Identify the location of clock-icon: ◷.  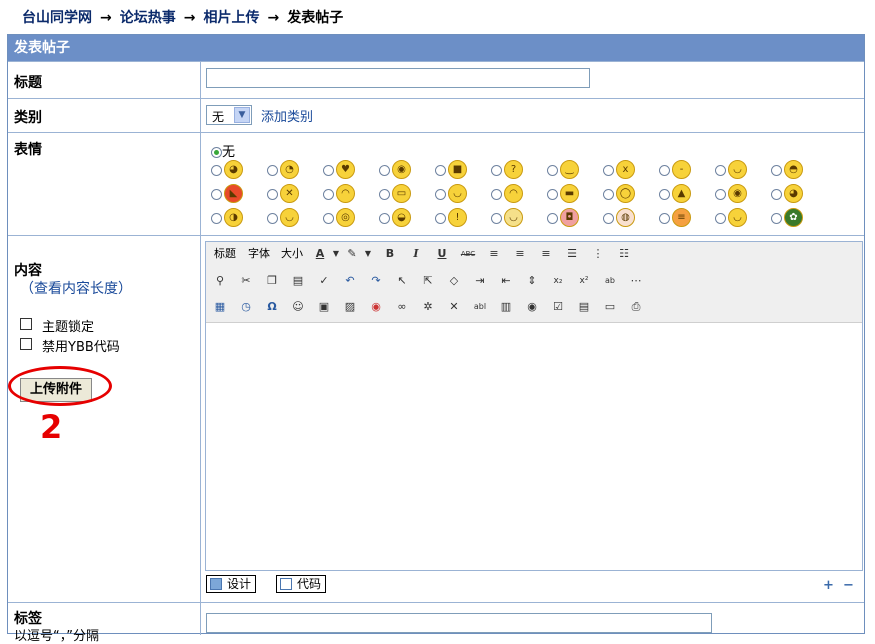
(246, 307).